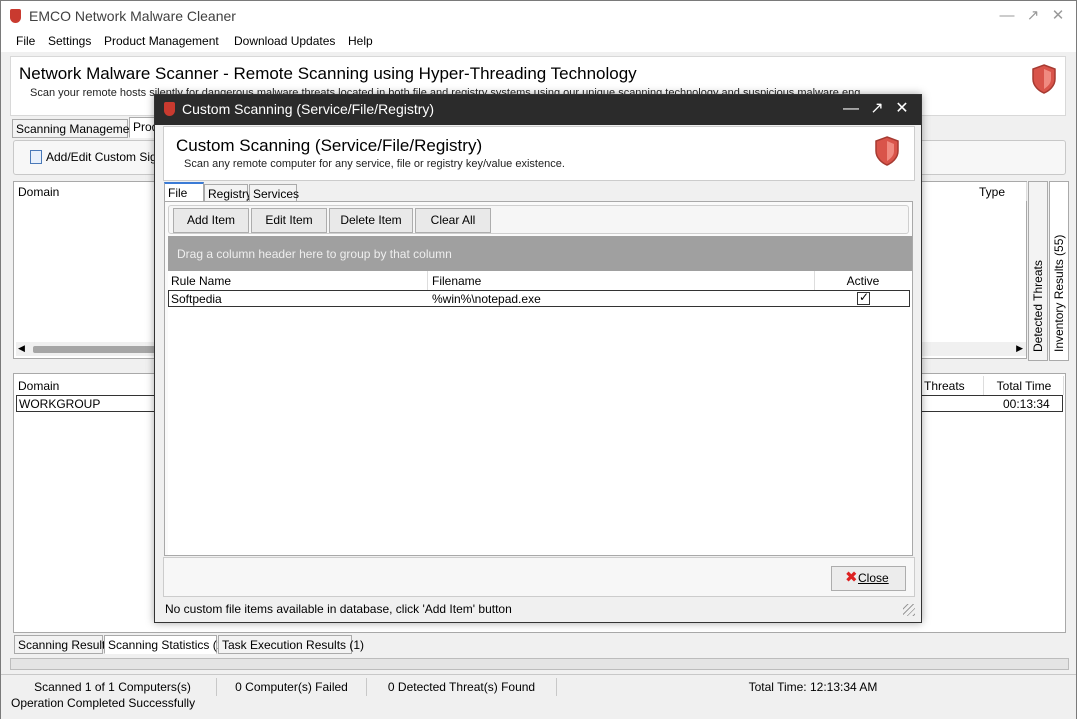 Image resolution: width=1077 pixels, height=719 pixels. I want to click on col-domain-lower: Domain, so click(86, 385).